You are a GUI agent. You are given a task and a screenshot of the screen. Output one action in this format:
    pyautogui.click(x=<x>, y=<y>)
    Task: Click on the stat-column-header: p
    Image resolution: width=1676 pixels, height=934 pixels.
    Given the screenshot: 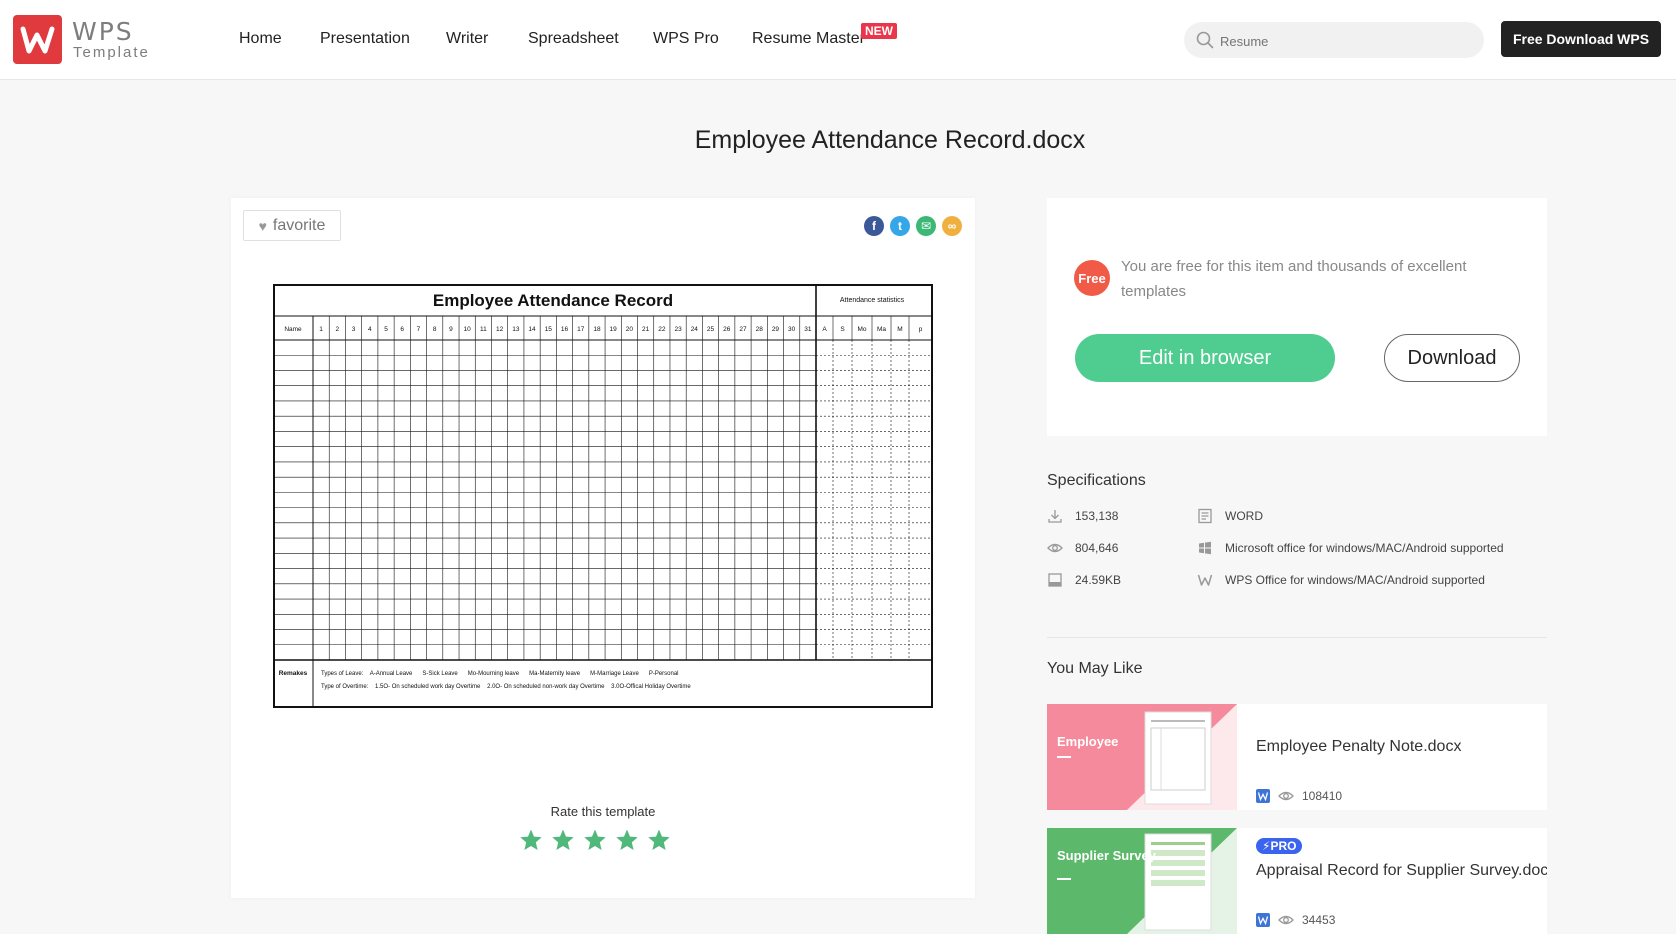 What is the action you would take?
    pyautogui.click(x=921, y=329)
    